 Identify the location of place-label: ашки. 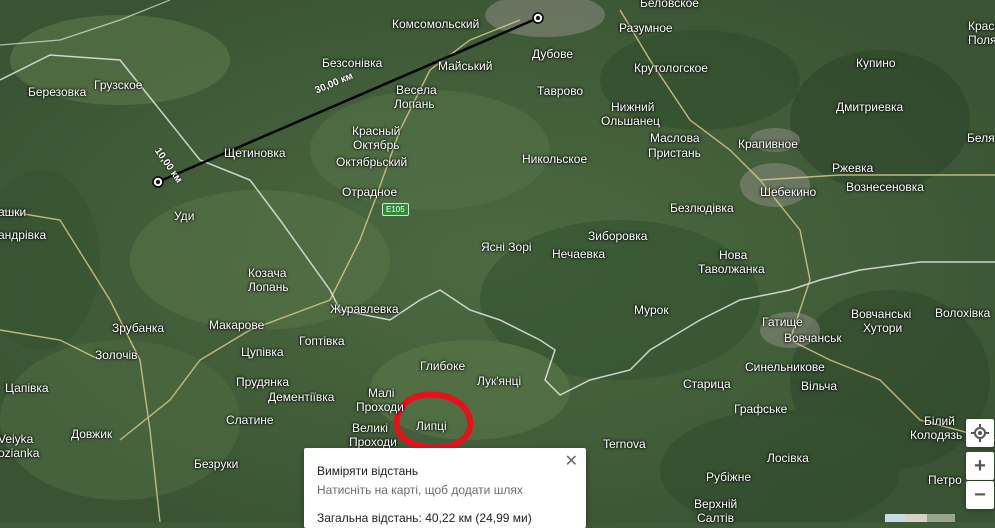
(13, 212).